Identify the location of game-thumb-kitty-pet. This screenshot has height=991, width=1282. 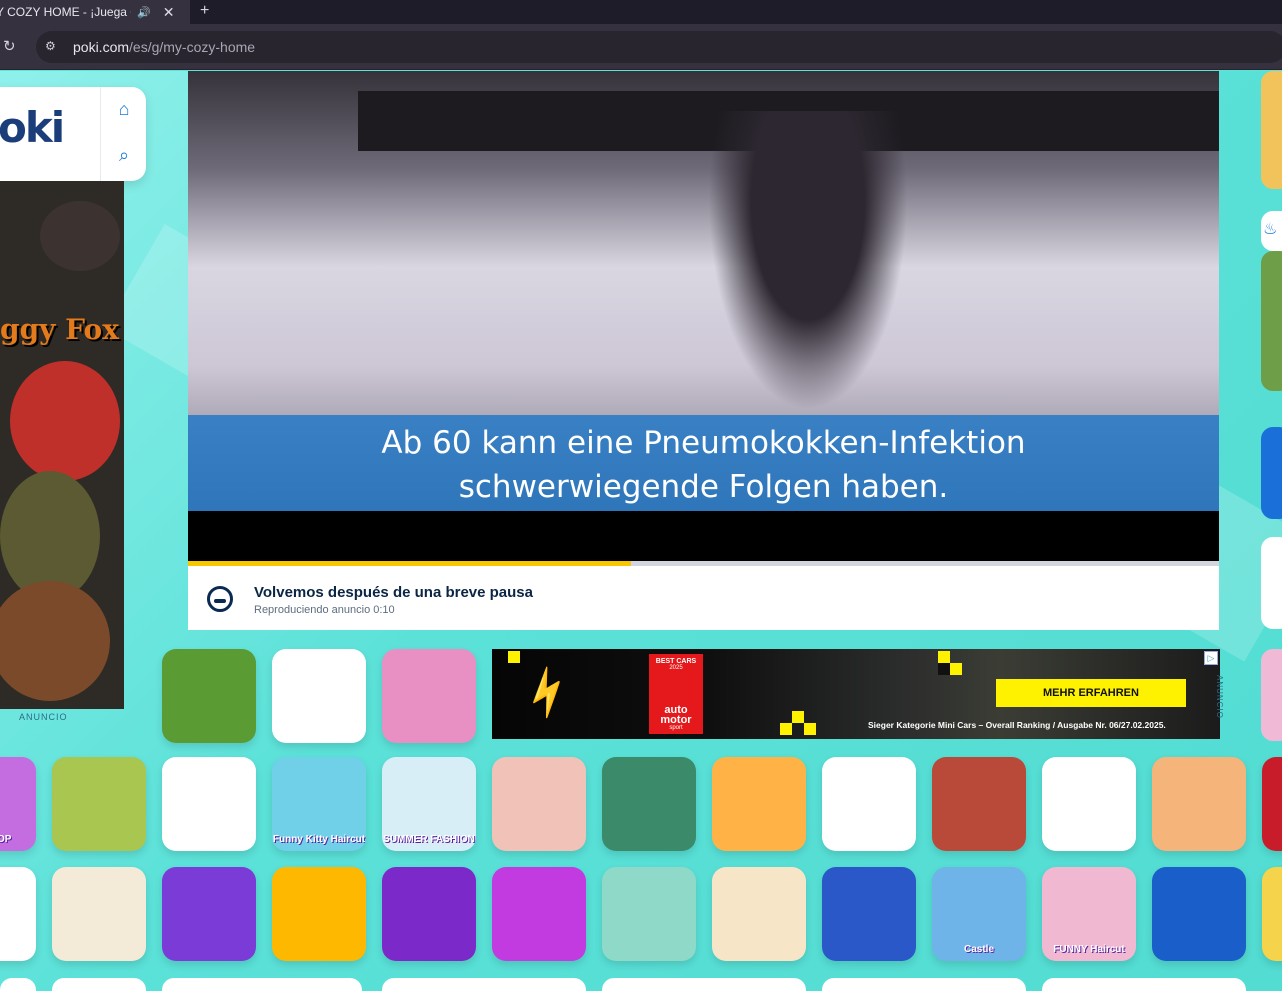
(209, 914).